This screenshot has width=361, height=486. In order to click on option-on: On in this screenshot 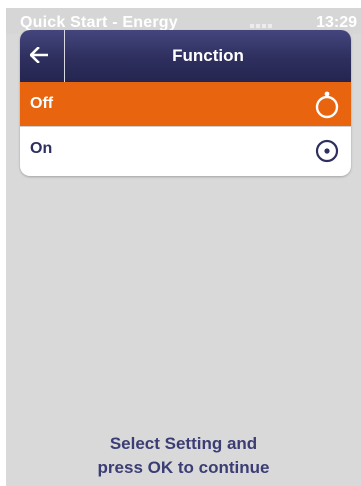, I will do `click(185, 149)`.